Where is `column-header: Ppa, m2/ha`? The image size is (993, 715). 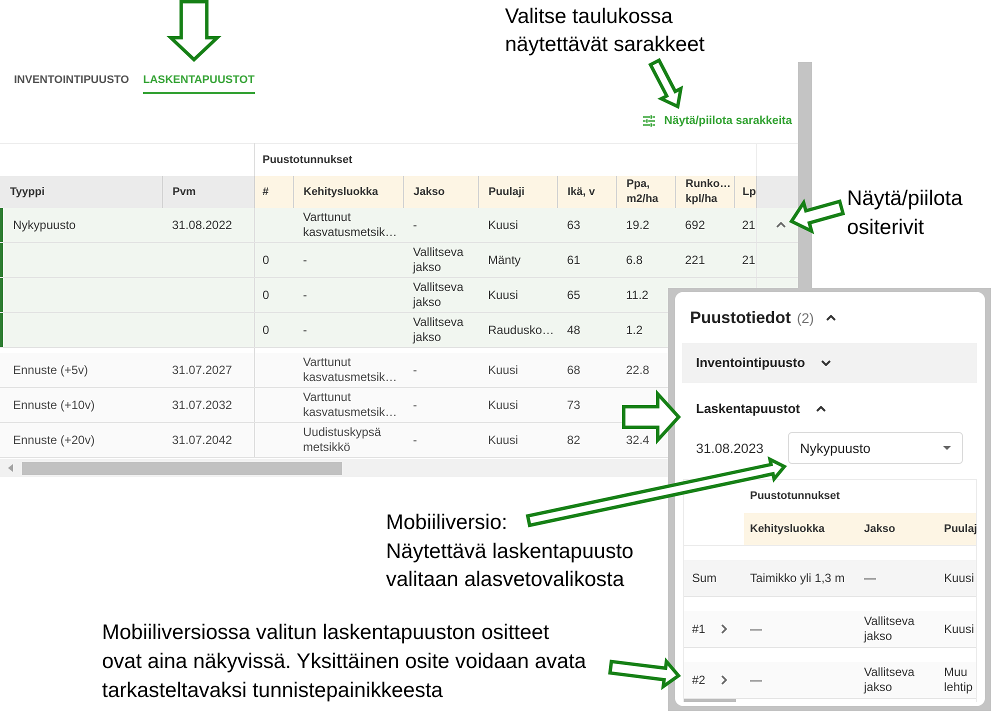
column-header: Ppa, m2/ha is located at coordinates (645, 192).